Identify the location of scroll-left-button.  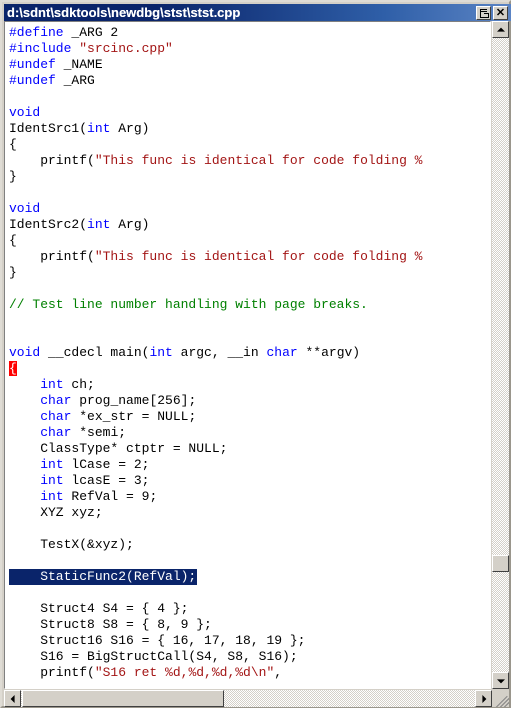
(12, 698).